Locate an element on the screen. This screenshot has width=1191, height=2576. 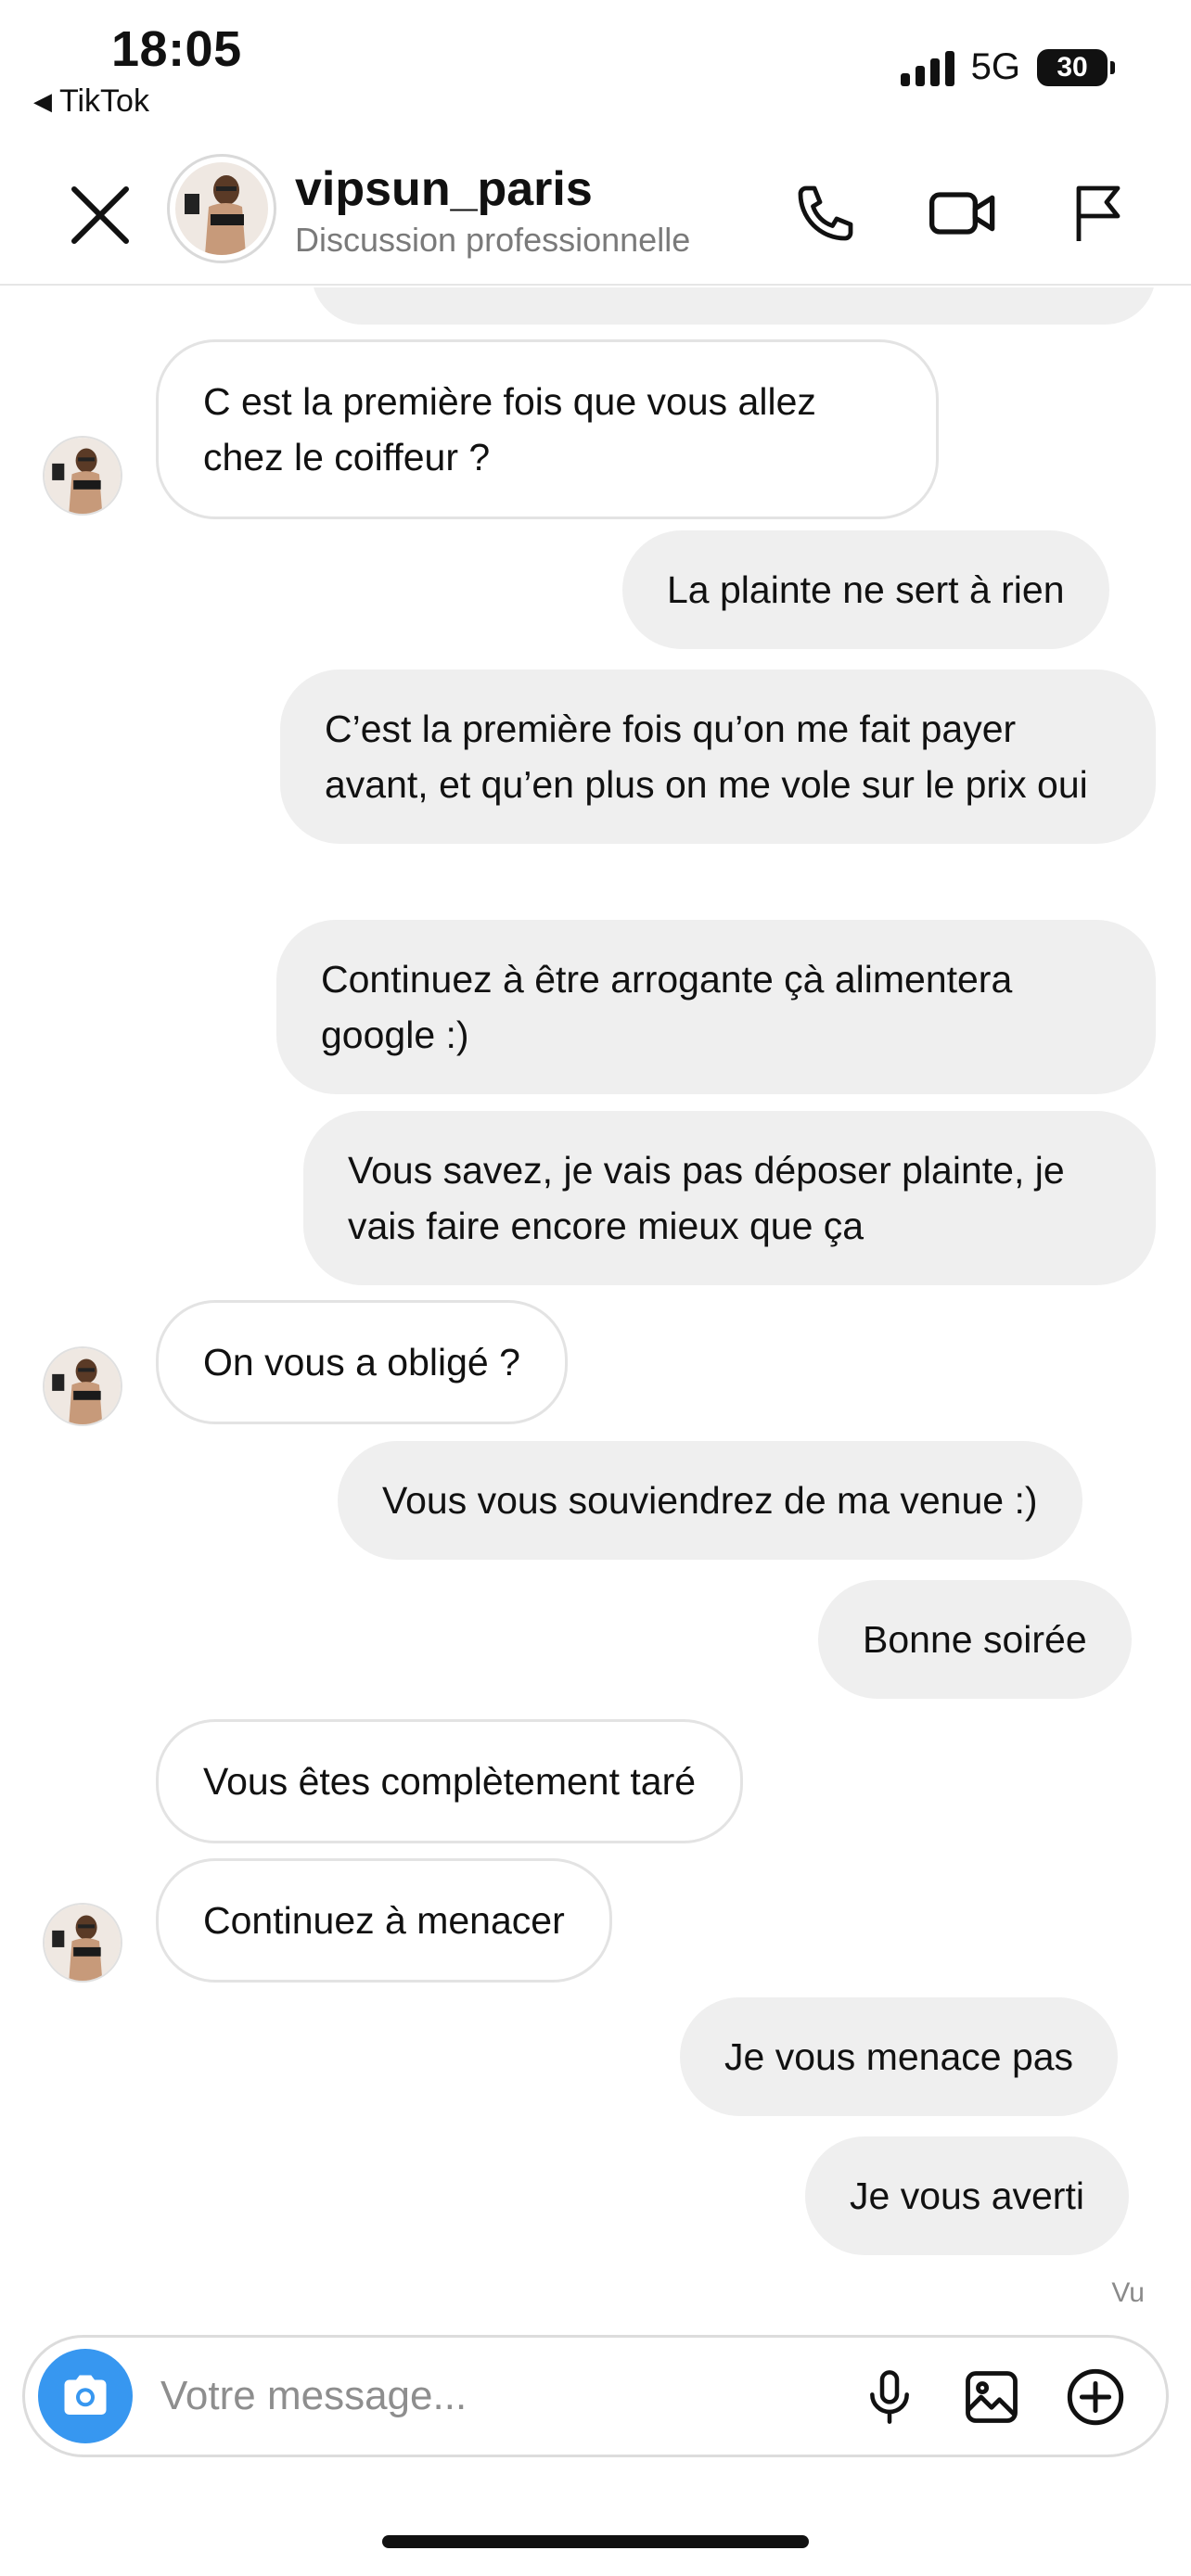
call-button is located at coordinates (825, 213).